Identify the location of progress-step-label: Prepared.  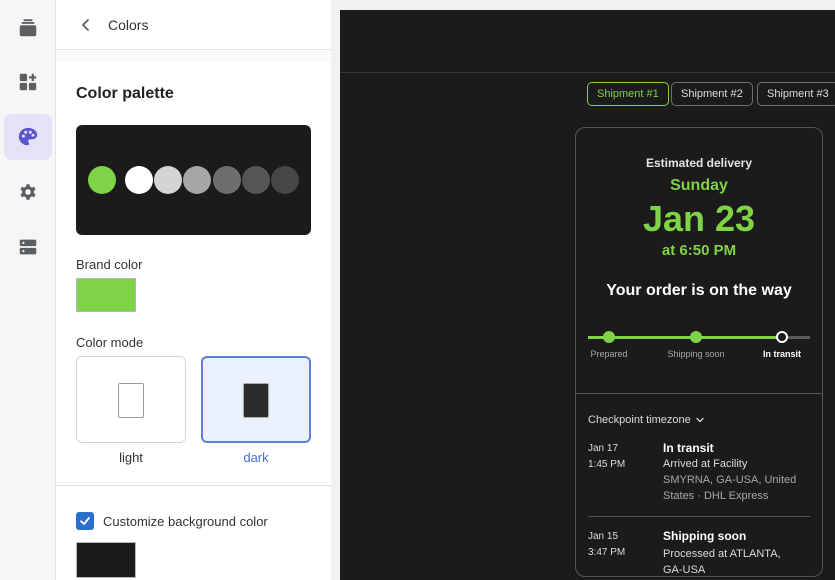
(609, 354).